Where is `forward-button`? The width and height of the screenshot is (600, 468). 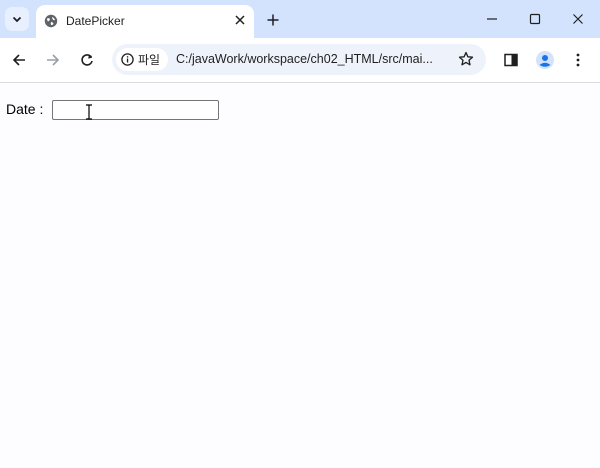
forward-button is located at coordinates (53, 60).